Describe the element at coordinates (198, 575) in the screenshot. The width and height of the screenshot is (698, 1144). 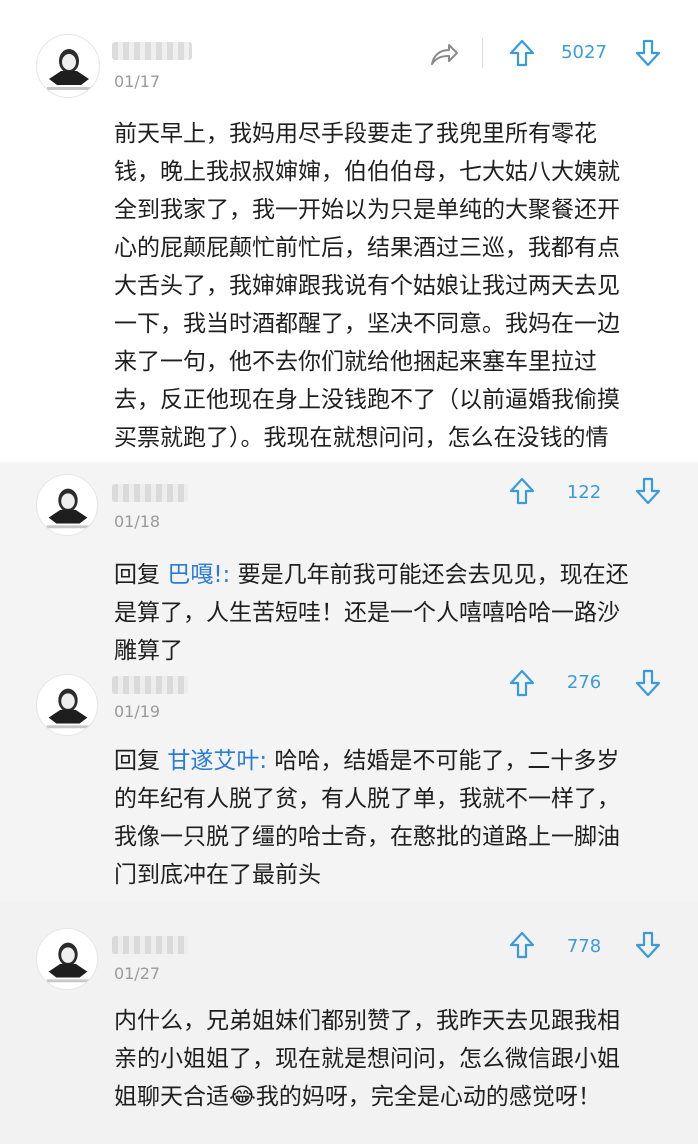
I see `mention-link: 巴嘎!:` at that location.